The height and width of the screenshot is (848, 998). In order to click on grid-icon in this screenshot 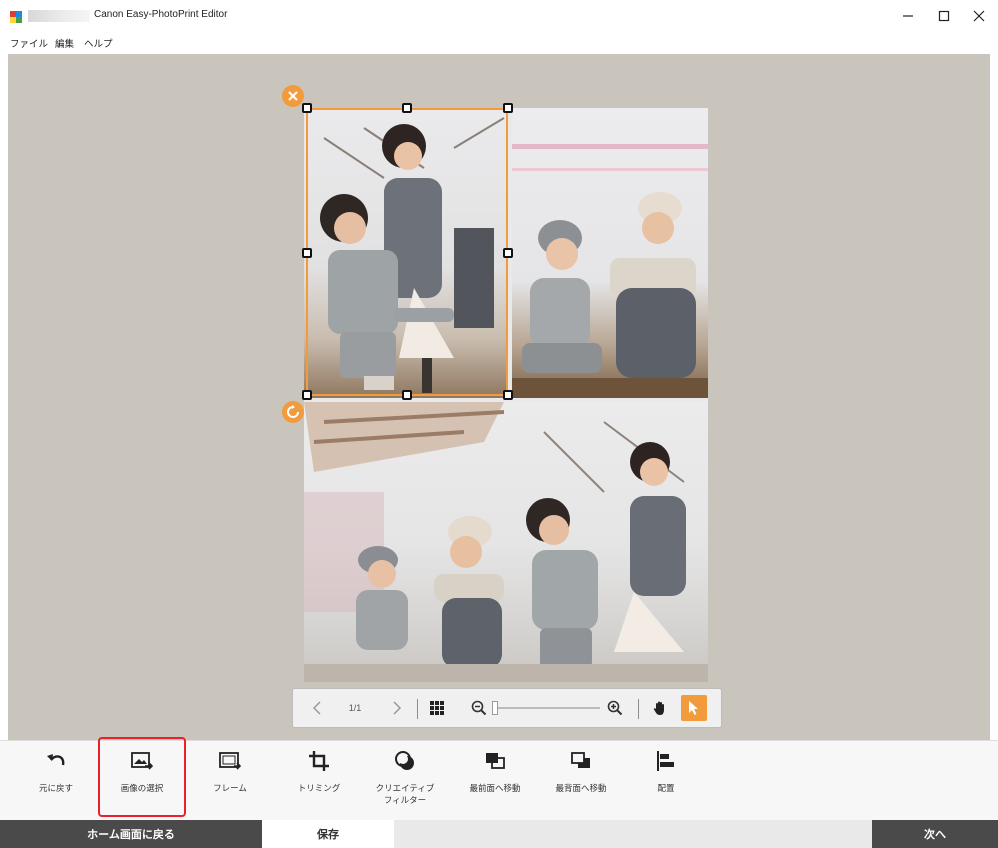, I will do `click(437, 708)`.